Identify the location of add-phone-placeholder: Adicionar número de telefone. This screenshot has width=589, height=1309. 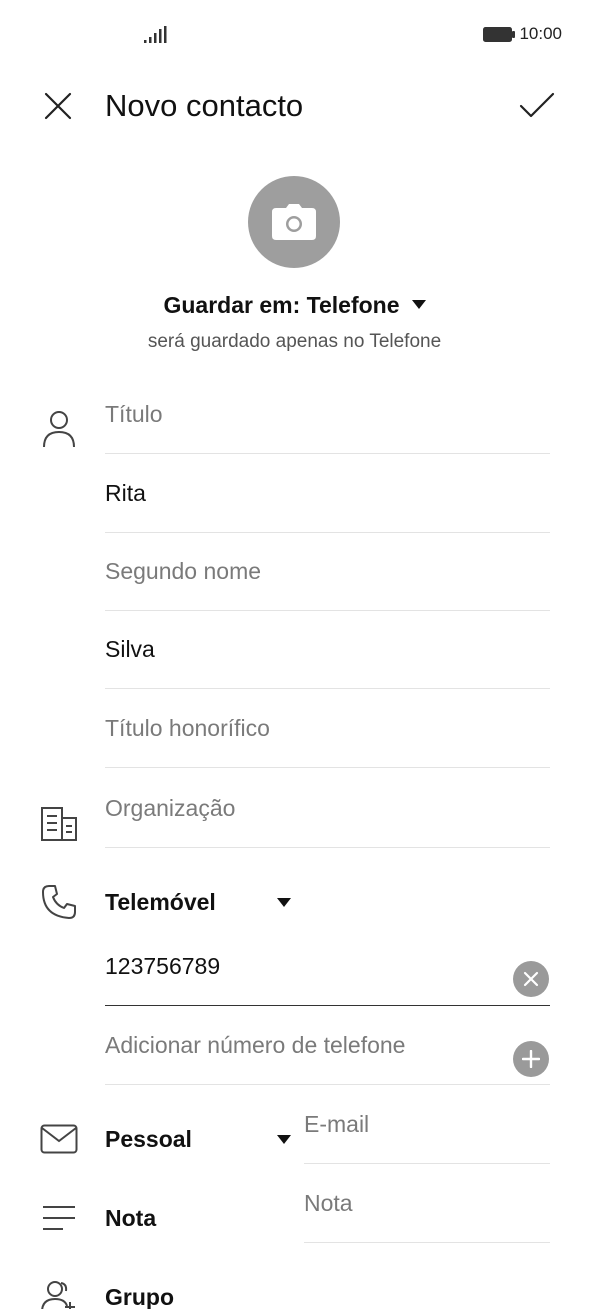
(255, 1045).